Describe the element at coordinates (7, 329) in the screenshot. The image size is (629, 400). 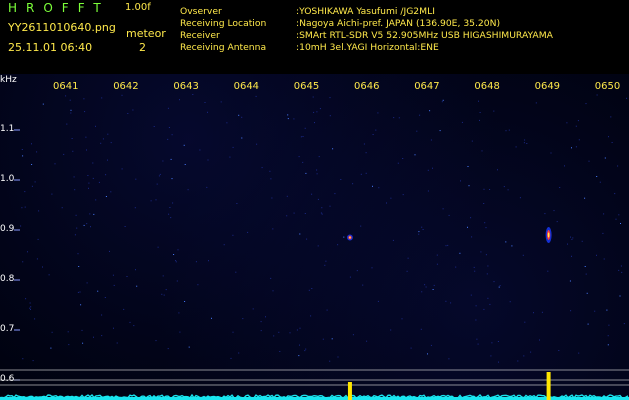
I see `y-tick-label: 0.7` at that location.